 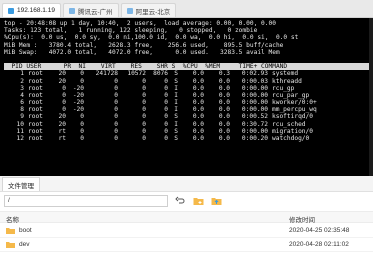 I want to click on process-cmd: ksoftirqd/0, so click(x=292, y=117).